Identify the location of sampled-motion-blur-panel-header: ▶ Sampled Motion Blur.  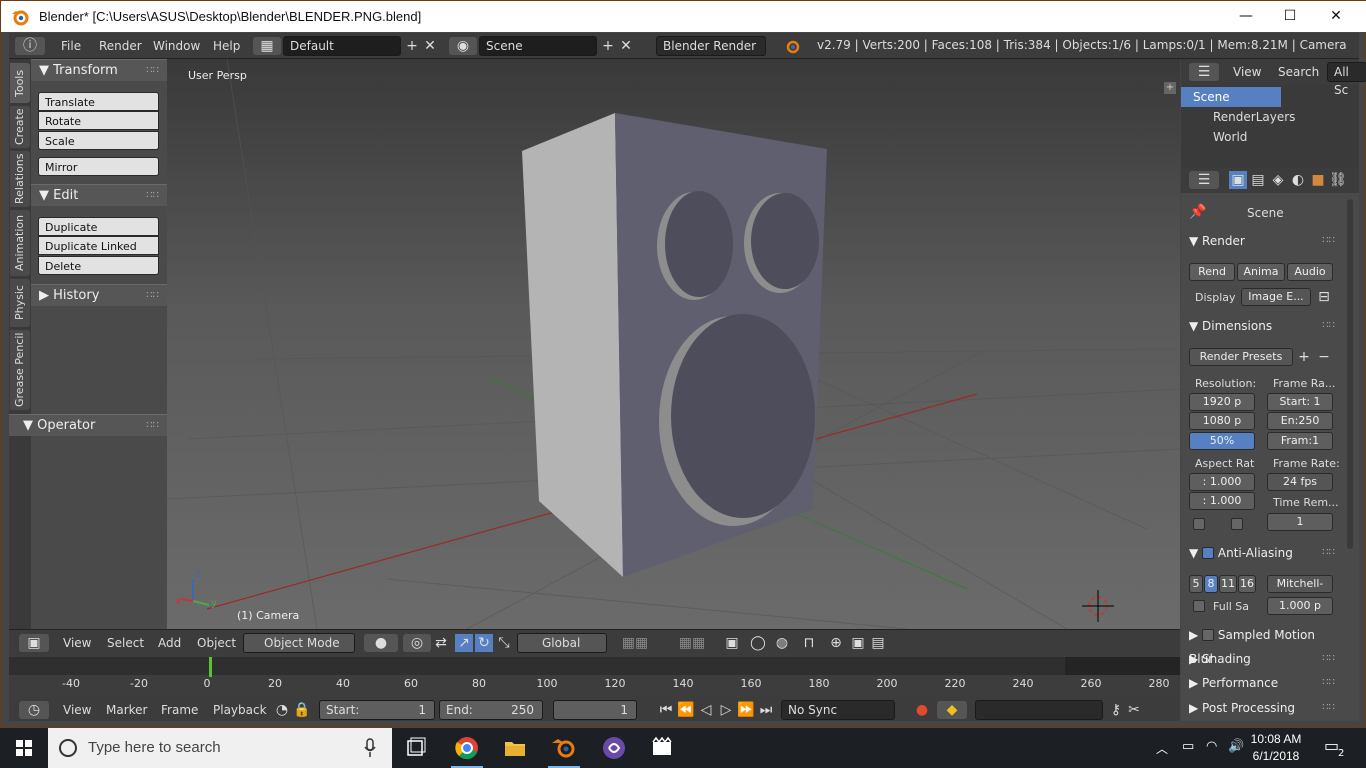
(1261, 644).